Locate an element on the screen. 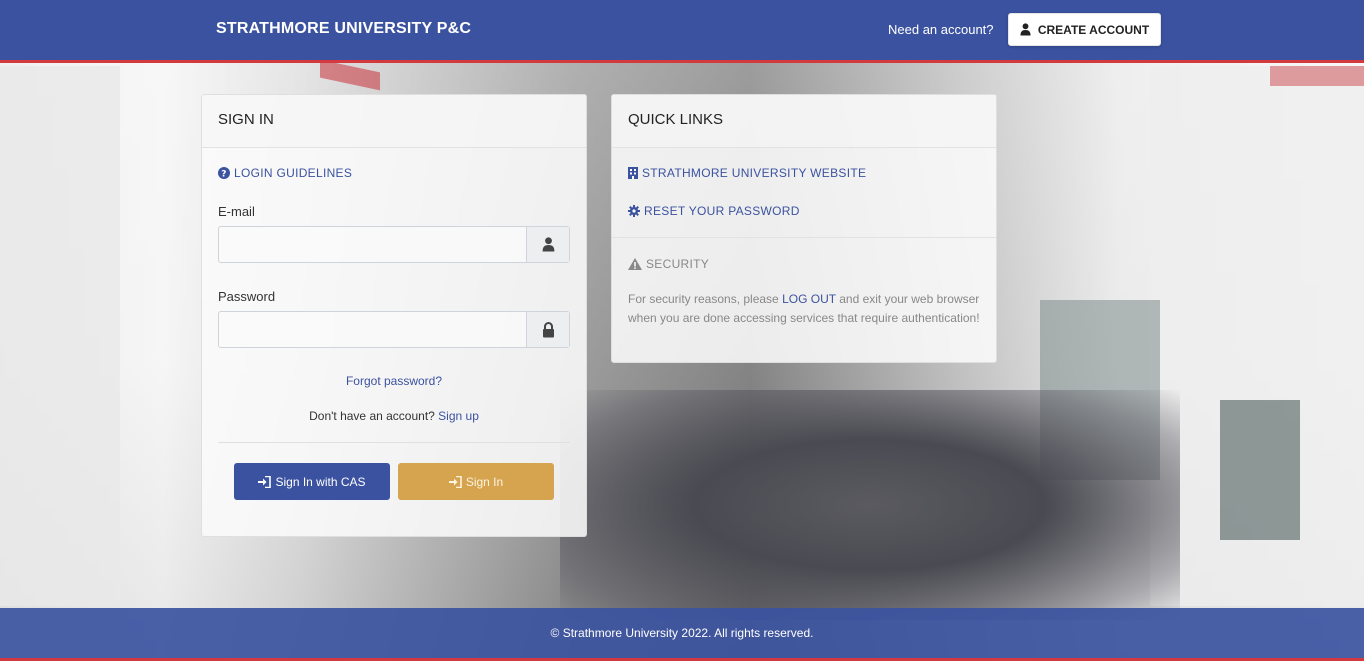 This screenshot has width=1364, height=661. question-circle-icon: ? is located at coordinates (224, 173).